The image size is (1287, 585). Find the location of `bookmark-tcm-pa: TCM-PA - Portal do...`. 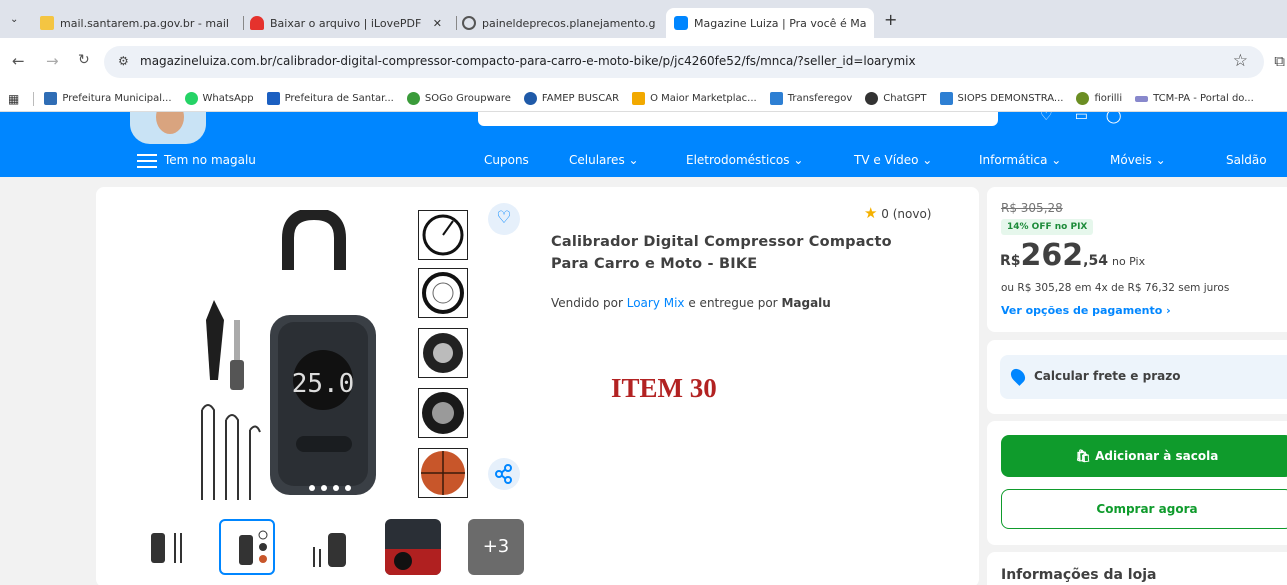

bookmark-tcm-pa: TCM-PA - Portal do... is located at coordinates (1194, 98).